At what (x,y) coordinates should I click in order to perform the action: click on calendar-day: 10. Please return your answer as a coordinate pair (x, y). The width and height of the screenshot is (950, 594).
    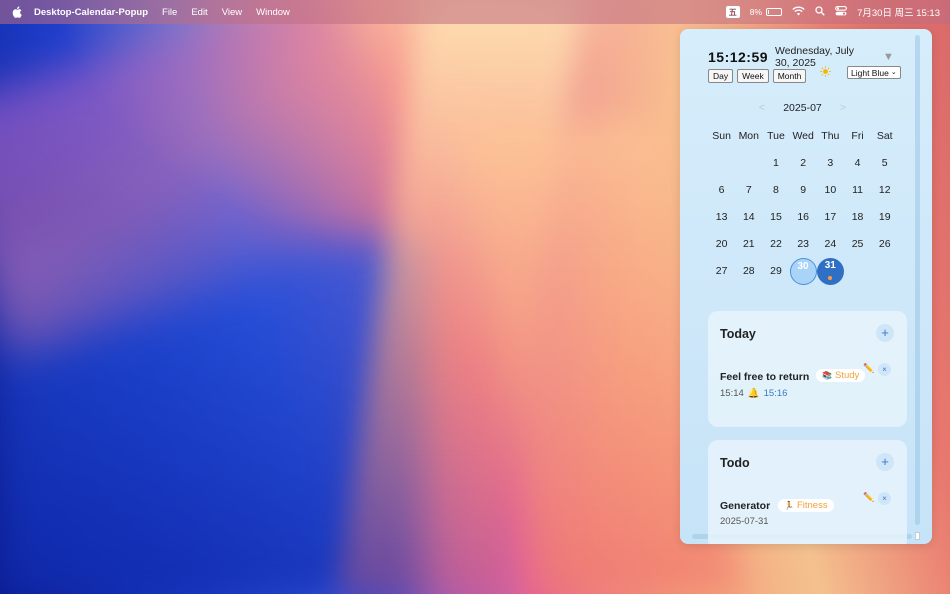
    Looking at the image, I should click on (830, 190).